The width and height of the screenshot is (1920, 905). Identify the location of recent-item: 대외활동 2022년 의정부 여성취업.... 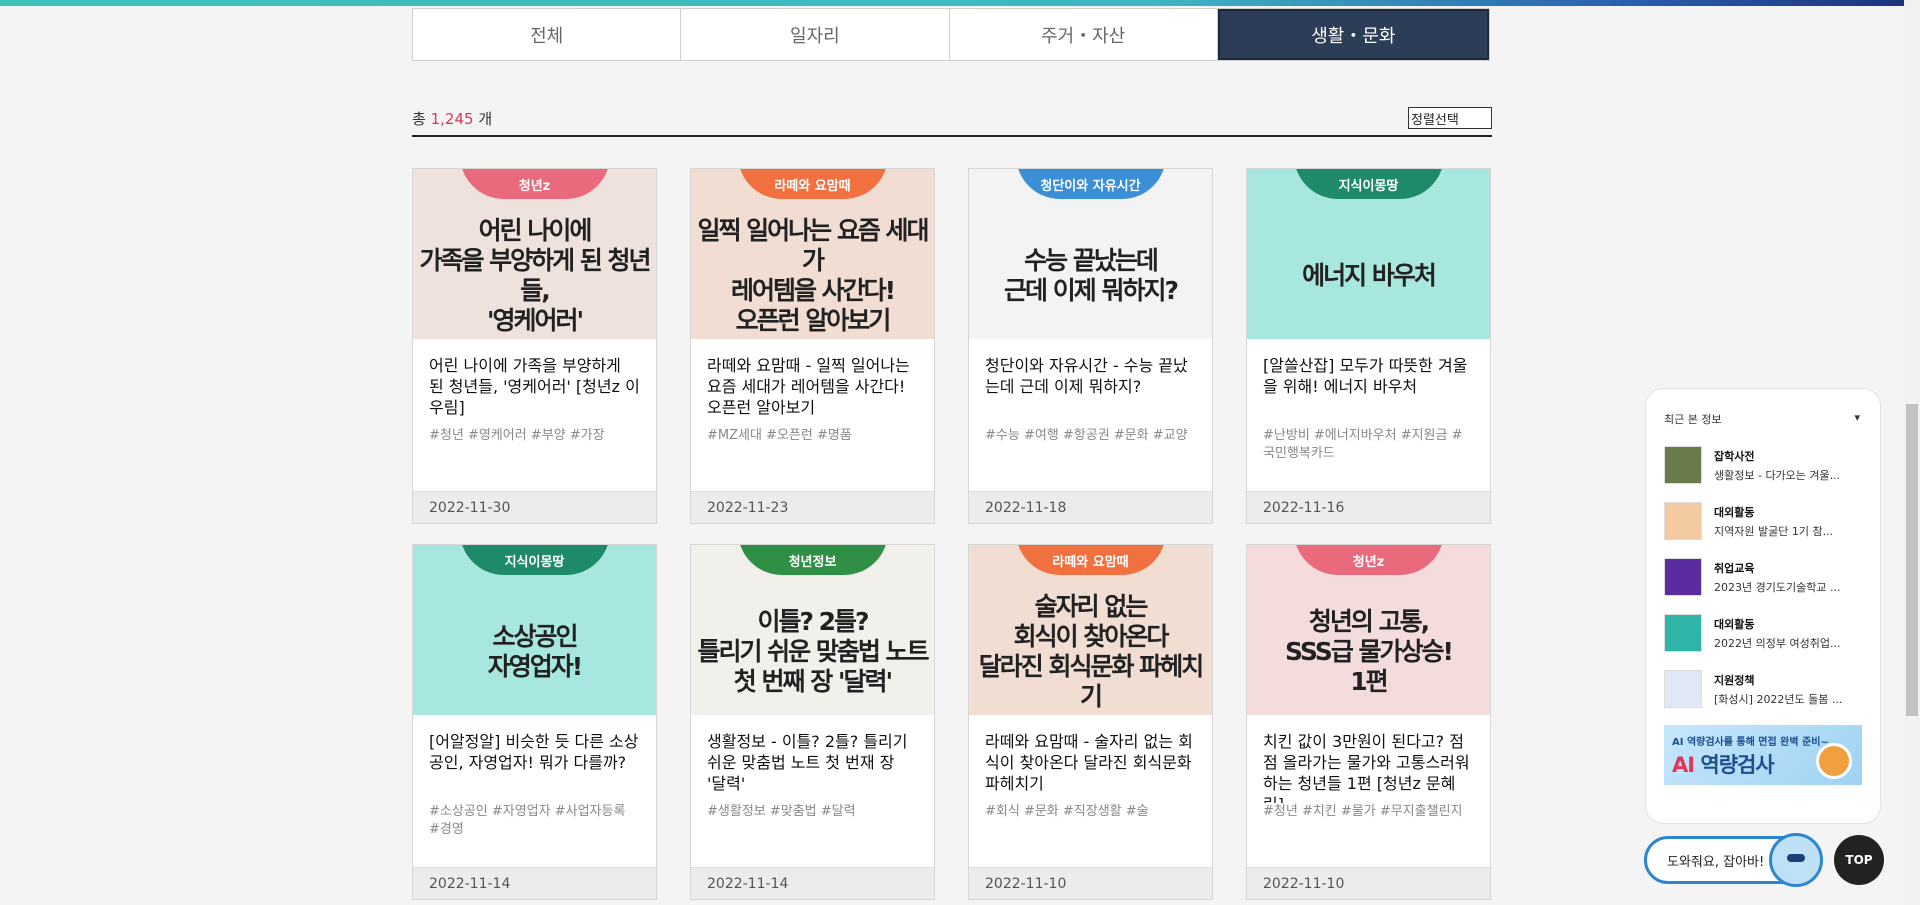
(1762, 633).